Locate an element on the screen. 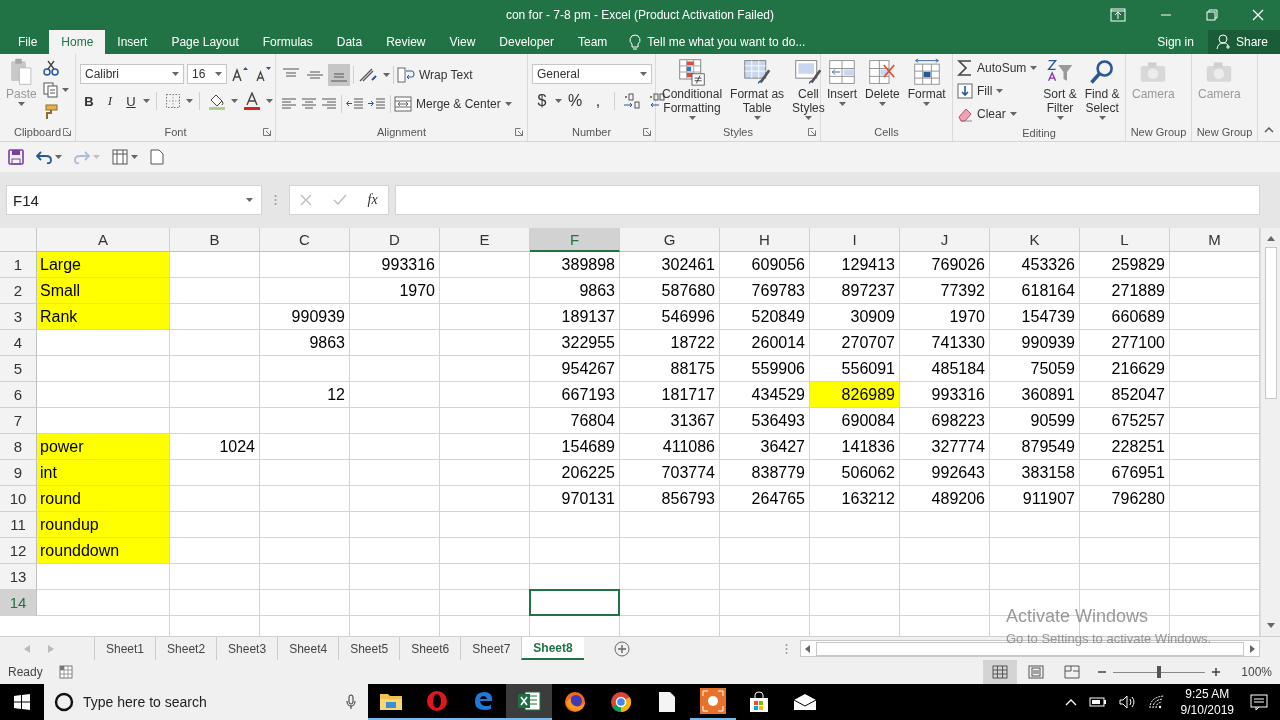  table-cell: 264765 is located at coordinates (764, 498).